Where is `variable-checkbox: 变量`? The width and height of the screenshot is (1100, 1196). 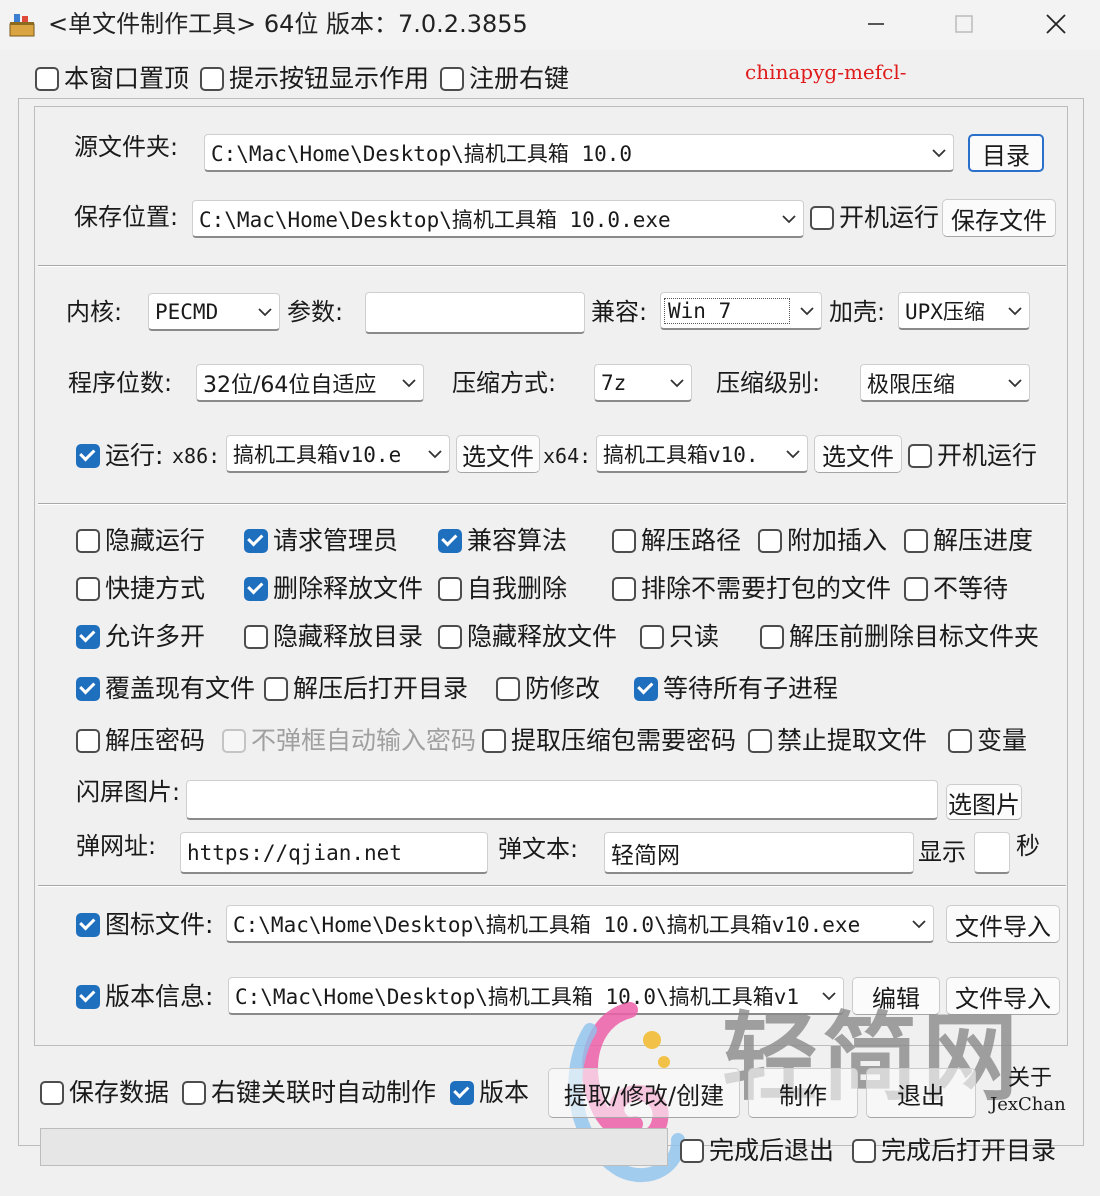 variable-checkbox: 变量 is located at coordinates (987, 740).